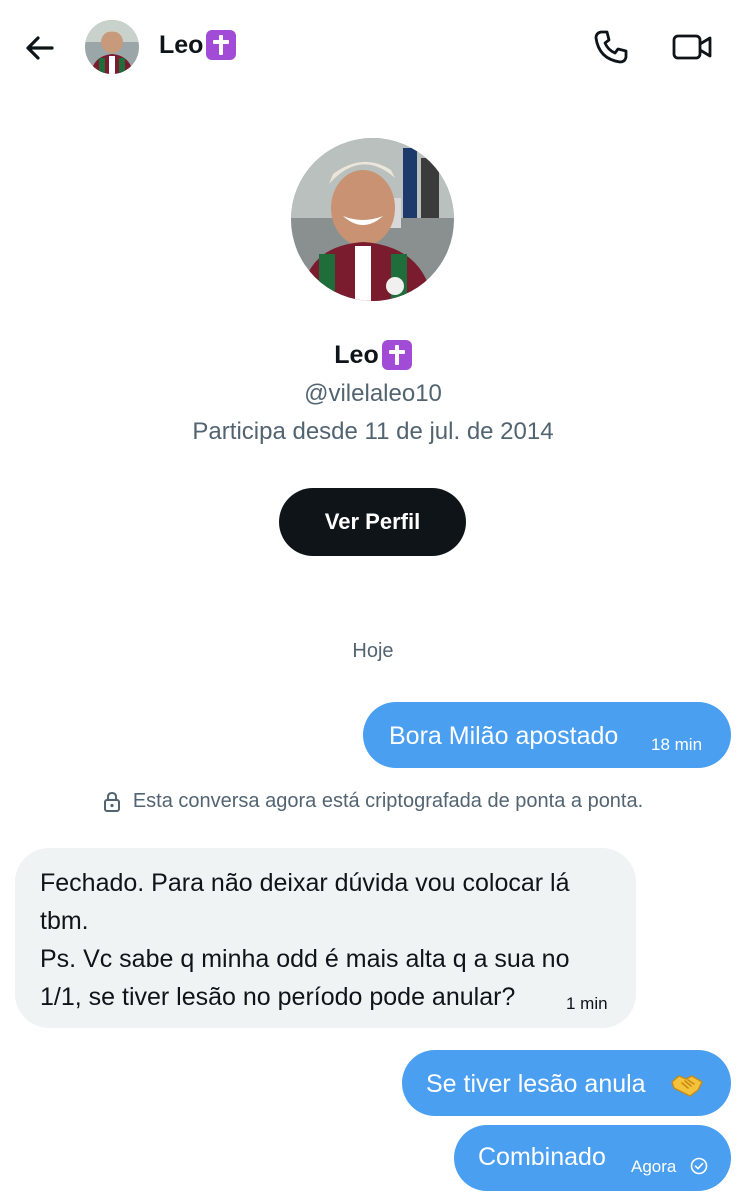 This screenshot has height=1199, width=746. I want to click on message-timestamp: 1 min, so click(587, 1003).